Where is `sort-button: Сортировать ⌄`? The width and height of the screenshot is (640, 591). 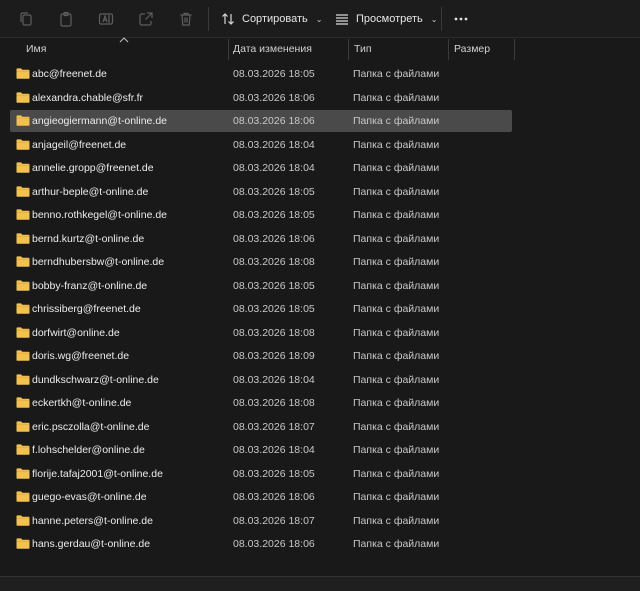 sort-button: Сортировать ⌄ is located at coordinates (271, 19).